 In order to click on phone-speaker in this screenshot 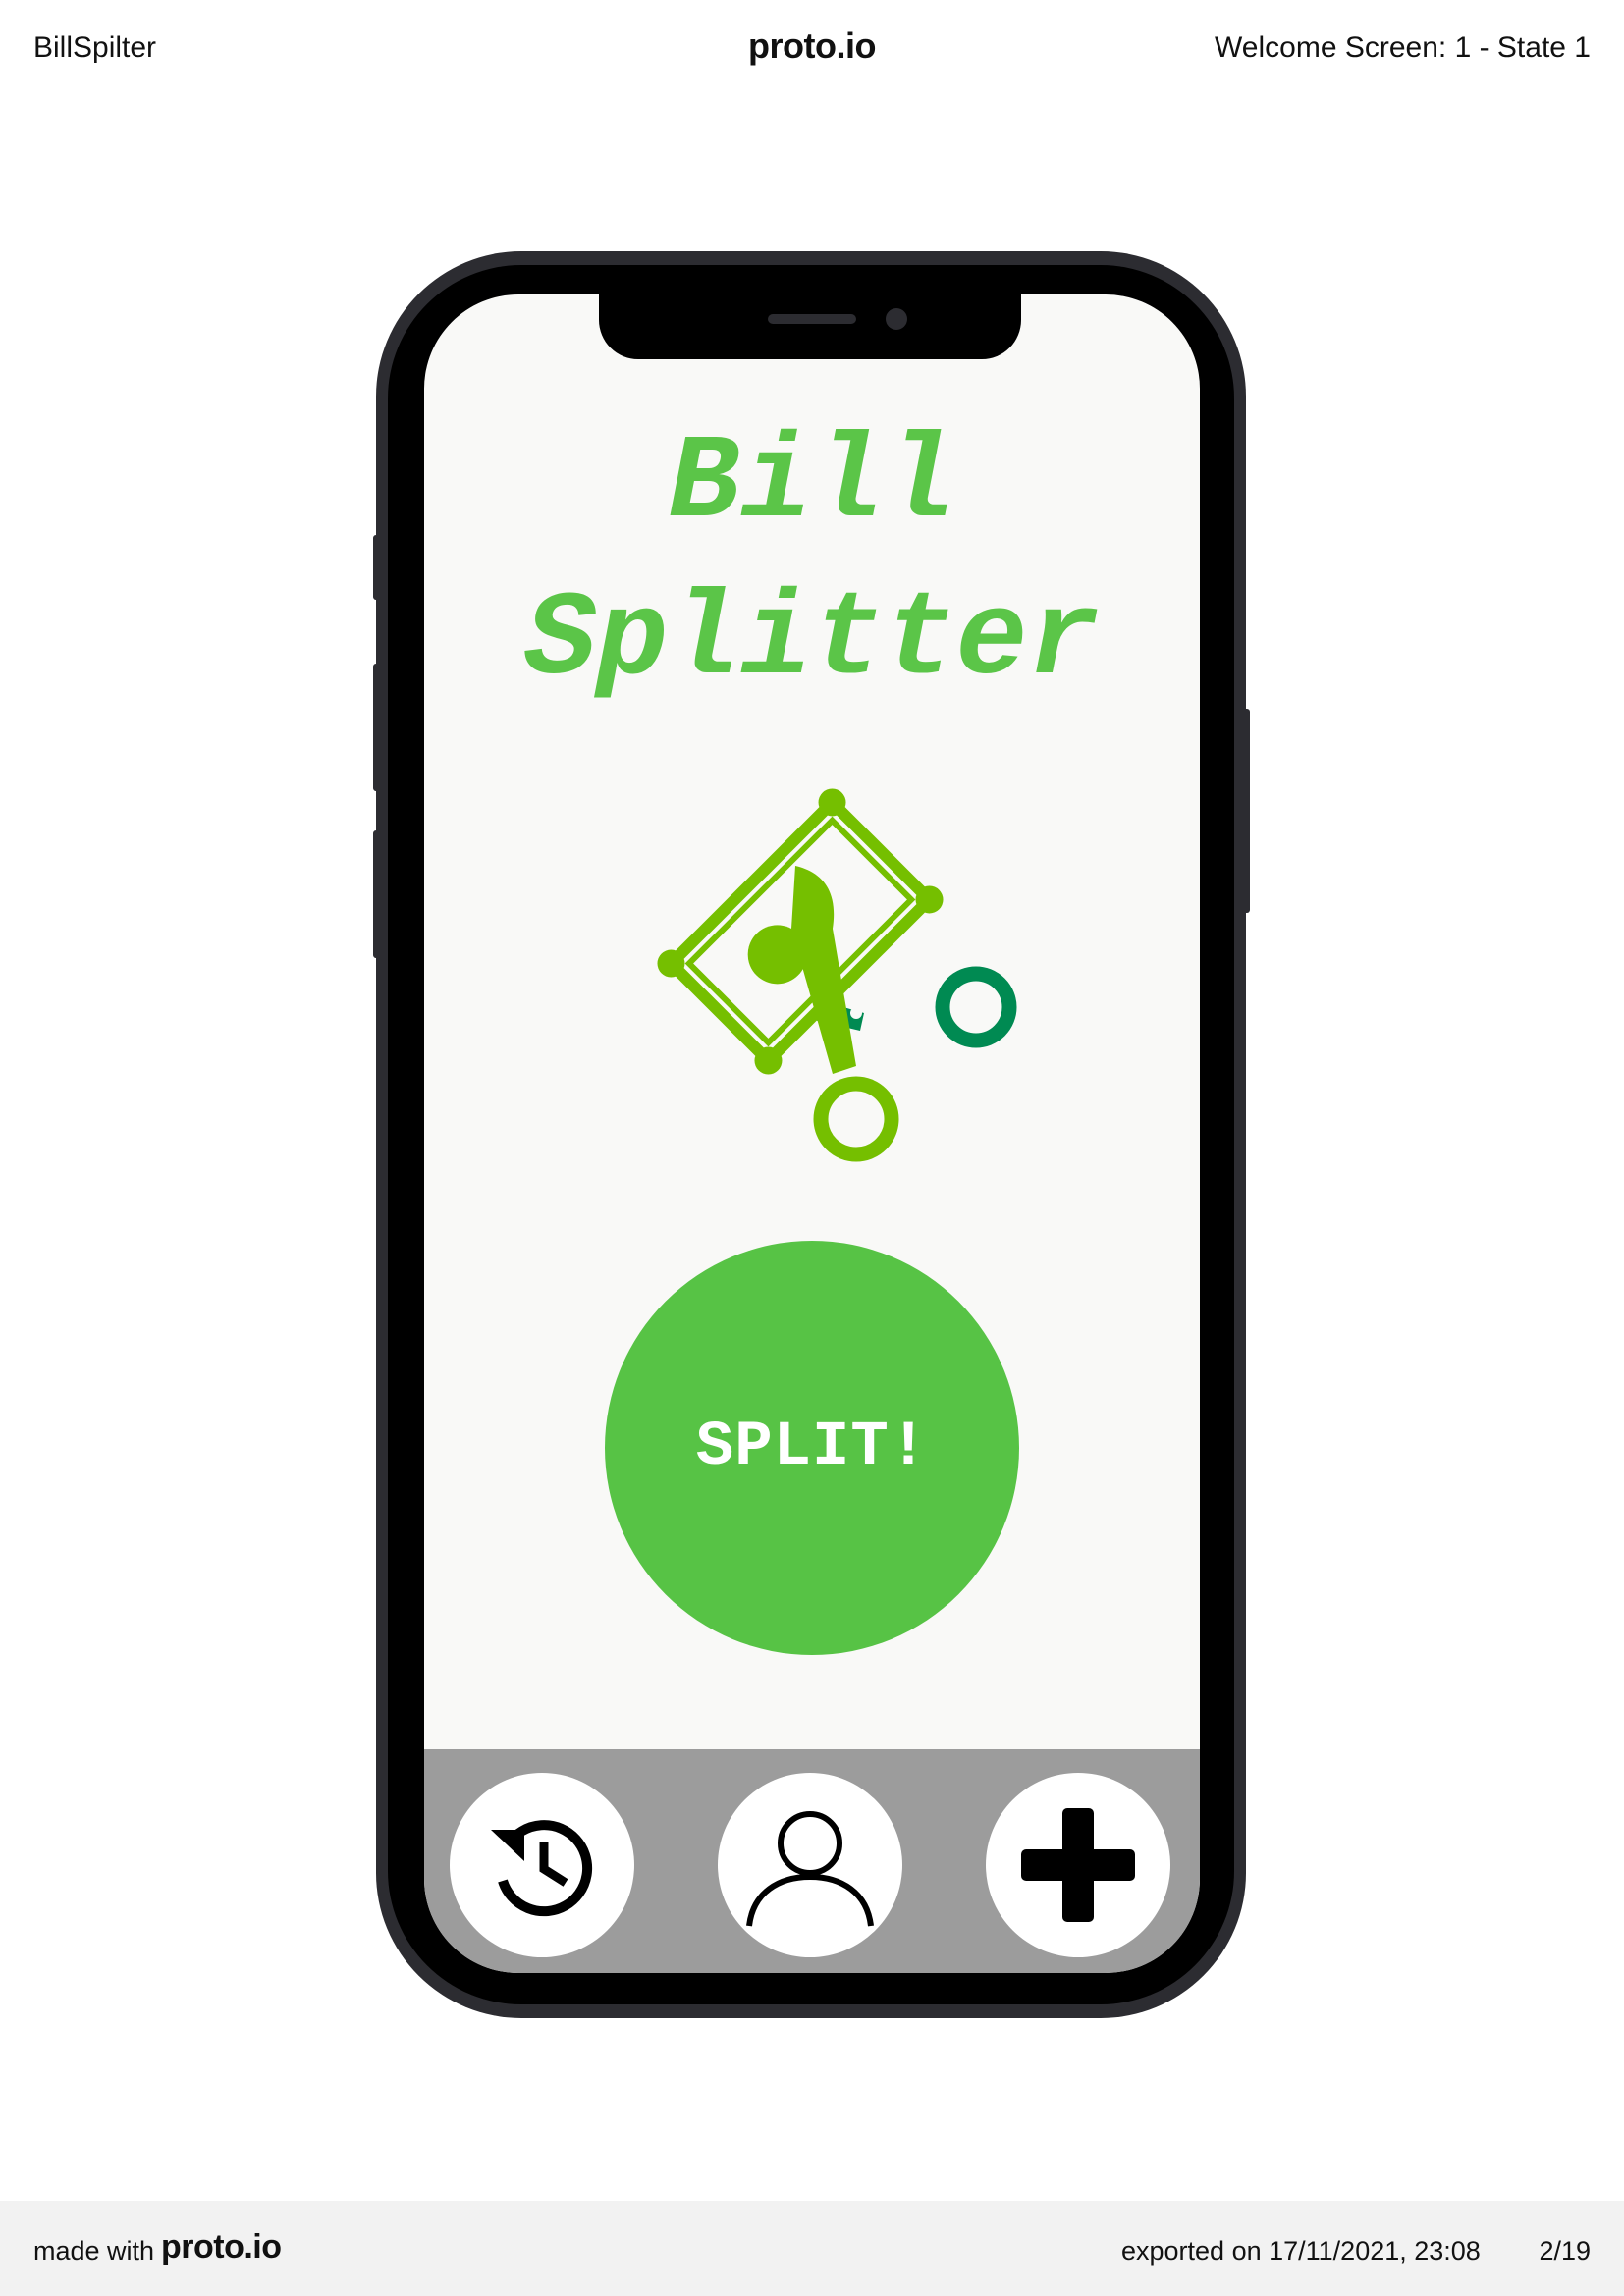, I will do `click(812, 319)`.